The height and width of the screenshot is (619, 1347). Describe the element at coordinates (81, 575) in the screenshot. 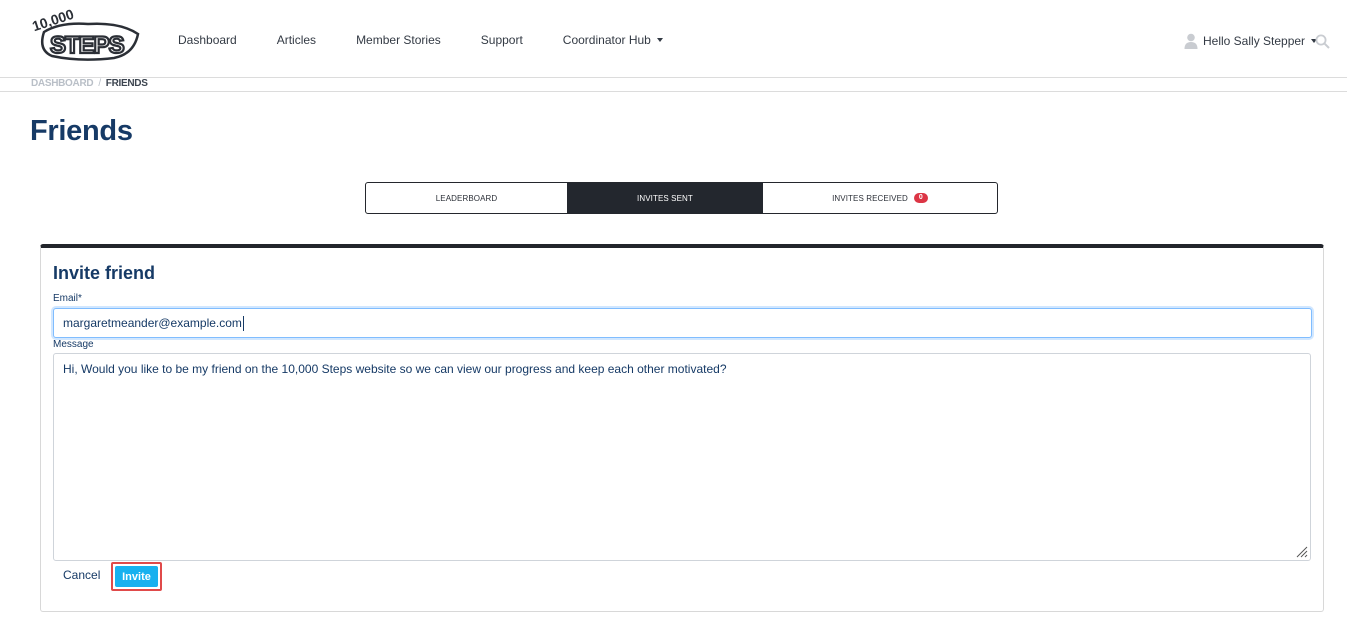

I see `cancel-button: Cancel` at that location.